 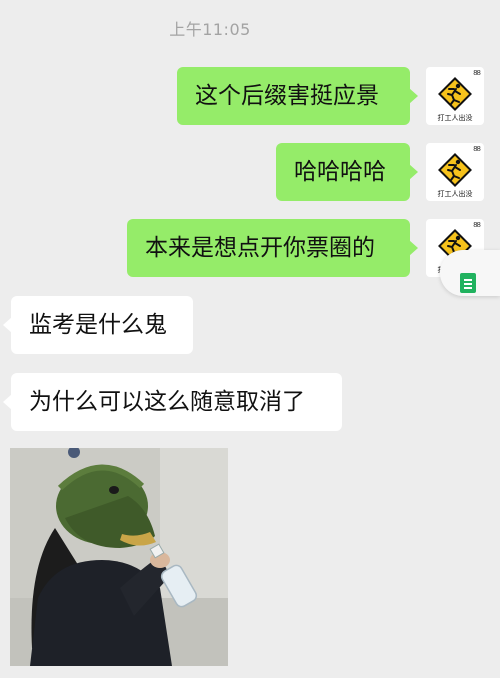 I want to click on sent-message-bubble: 这个后缀害挺应景, so click(x=297, y=96).